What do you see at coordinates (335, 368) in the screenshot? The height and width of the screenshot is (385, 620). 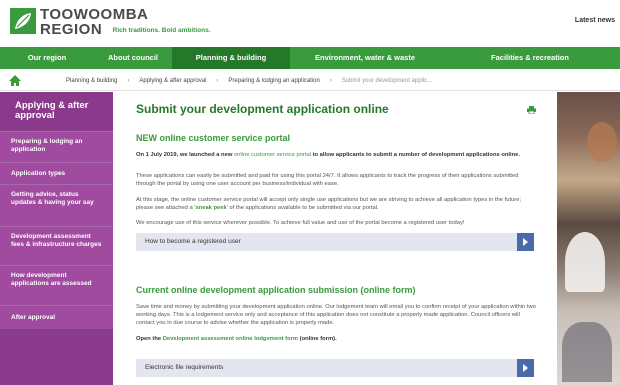 I see `accordion-file-requirements: Electronic file requirements` at bounding box center [335, 368].